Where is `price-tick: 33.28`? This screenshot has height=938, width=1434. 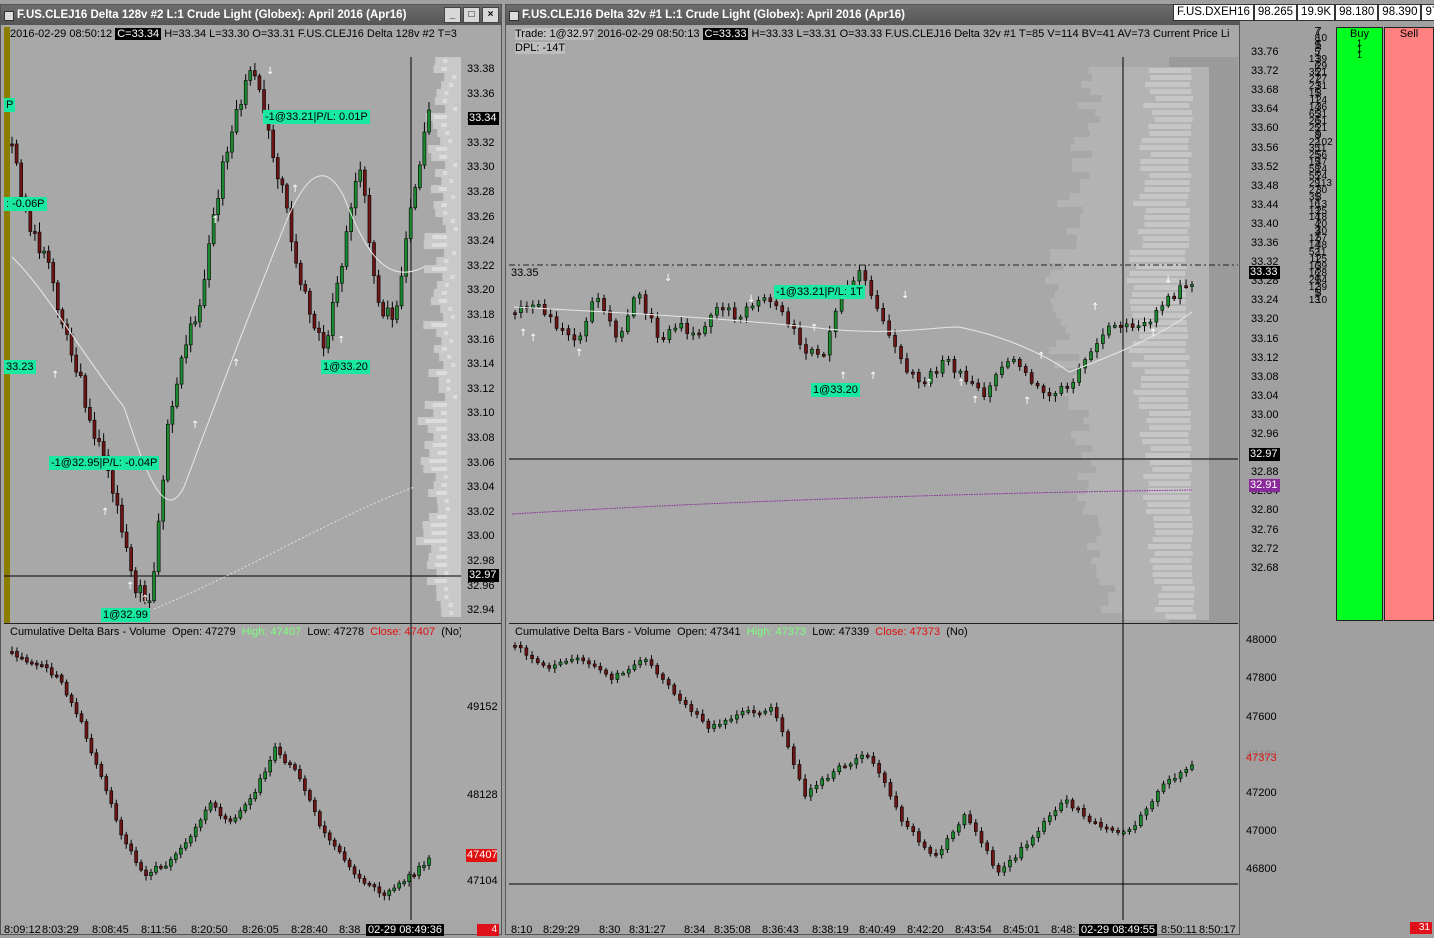 price-tick: 33.28 is located at coordinates (481, 192).